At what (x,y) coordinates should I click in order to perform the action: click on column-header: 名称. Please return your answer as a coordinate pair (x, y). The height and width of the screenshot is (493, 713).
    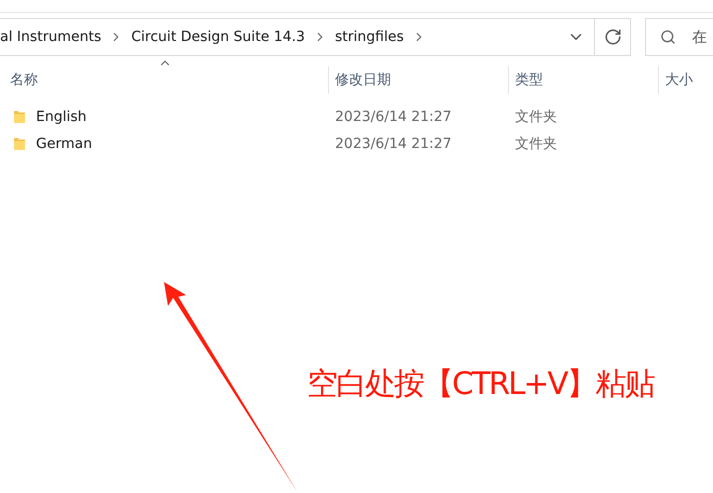
    Looking at the image, I should click on (164, 80).